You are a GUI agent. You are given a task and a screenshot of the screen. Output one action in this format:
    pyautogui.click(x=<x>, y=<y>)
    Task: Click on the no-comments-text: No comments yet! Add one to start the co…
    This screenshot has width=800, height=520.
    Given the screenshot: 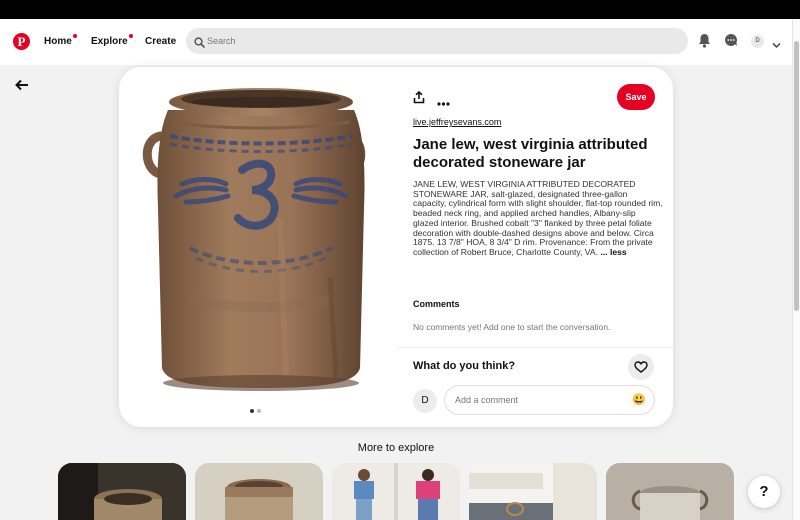 What is the action you would take?
    pyautogui.click(x=512, y=327)
    